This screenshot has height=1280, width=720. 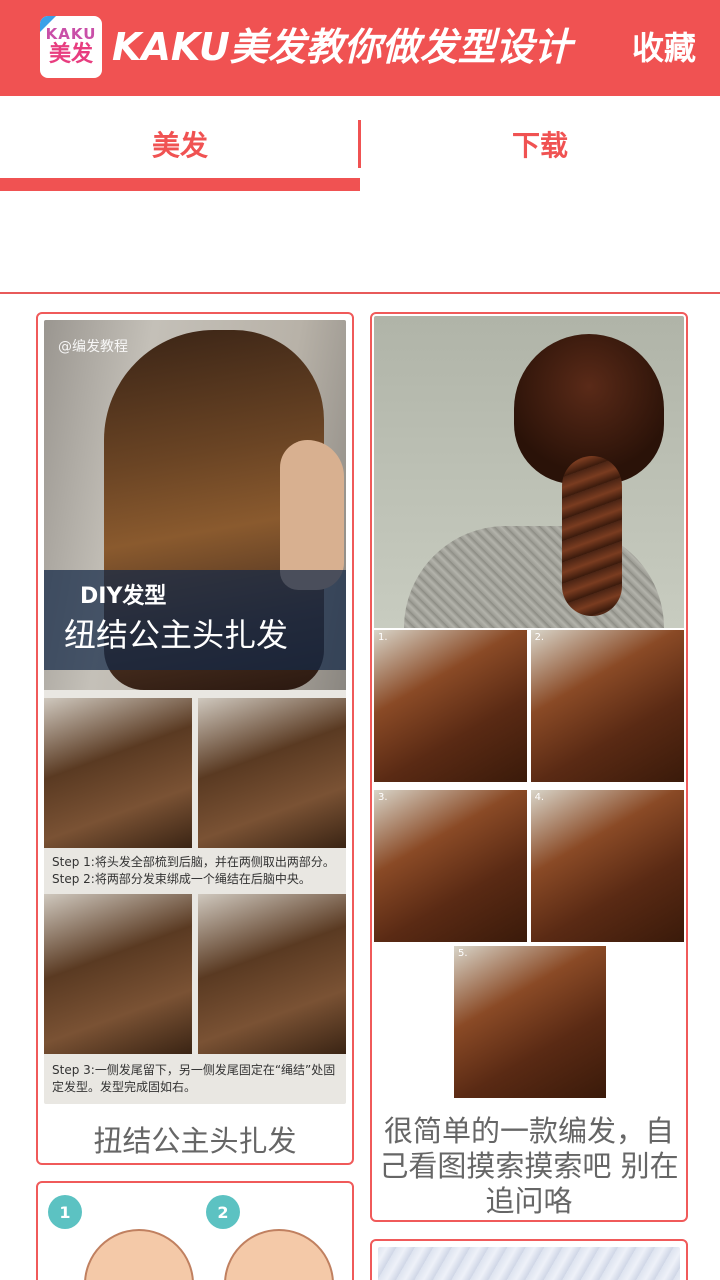 I want to click on card-caption: 很简单的一款编发，自己看图摸索摸索吧 别在追问咯, so click(x=529, y=1166).